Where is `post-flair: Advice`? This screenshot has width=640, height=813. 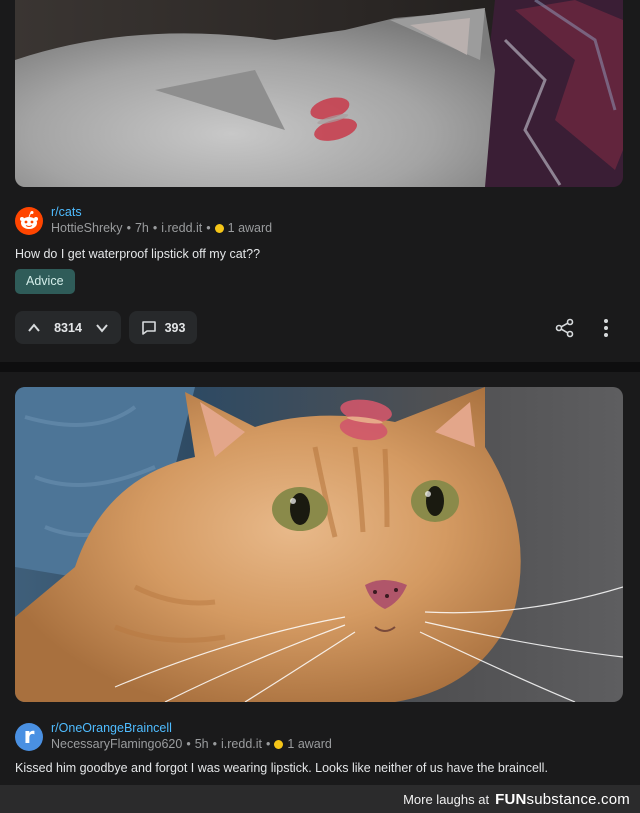
post-flair: Advice is located at coordinates (45, 281).